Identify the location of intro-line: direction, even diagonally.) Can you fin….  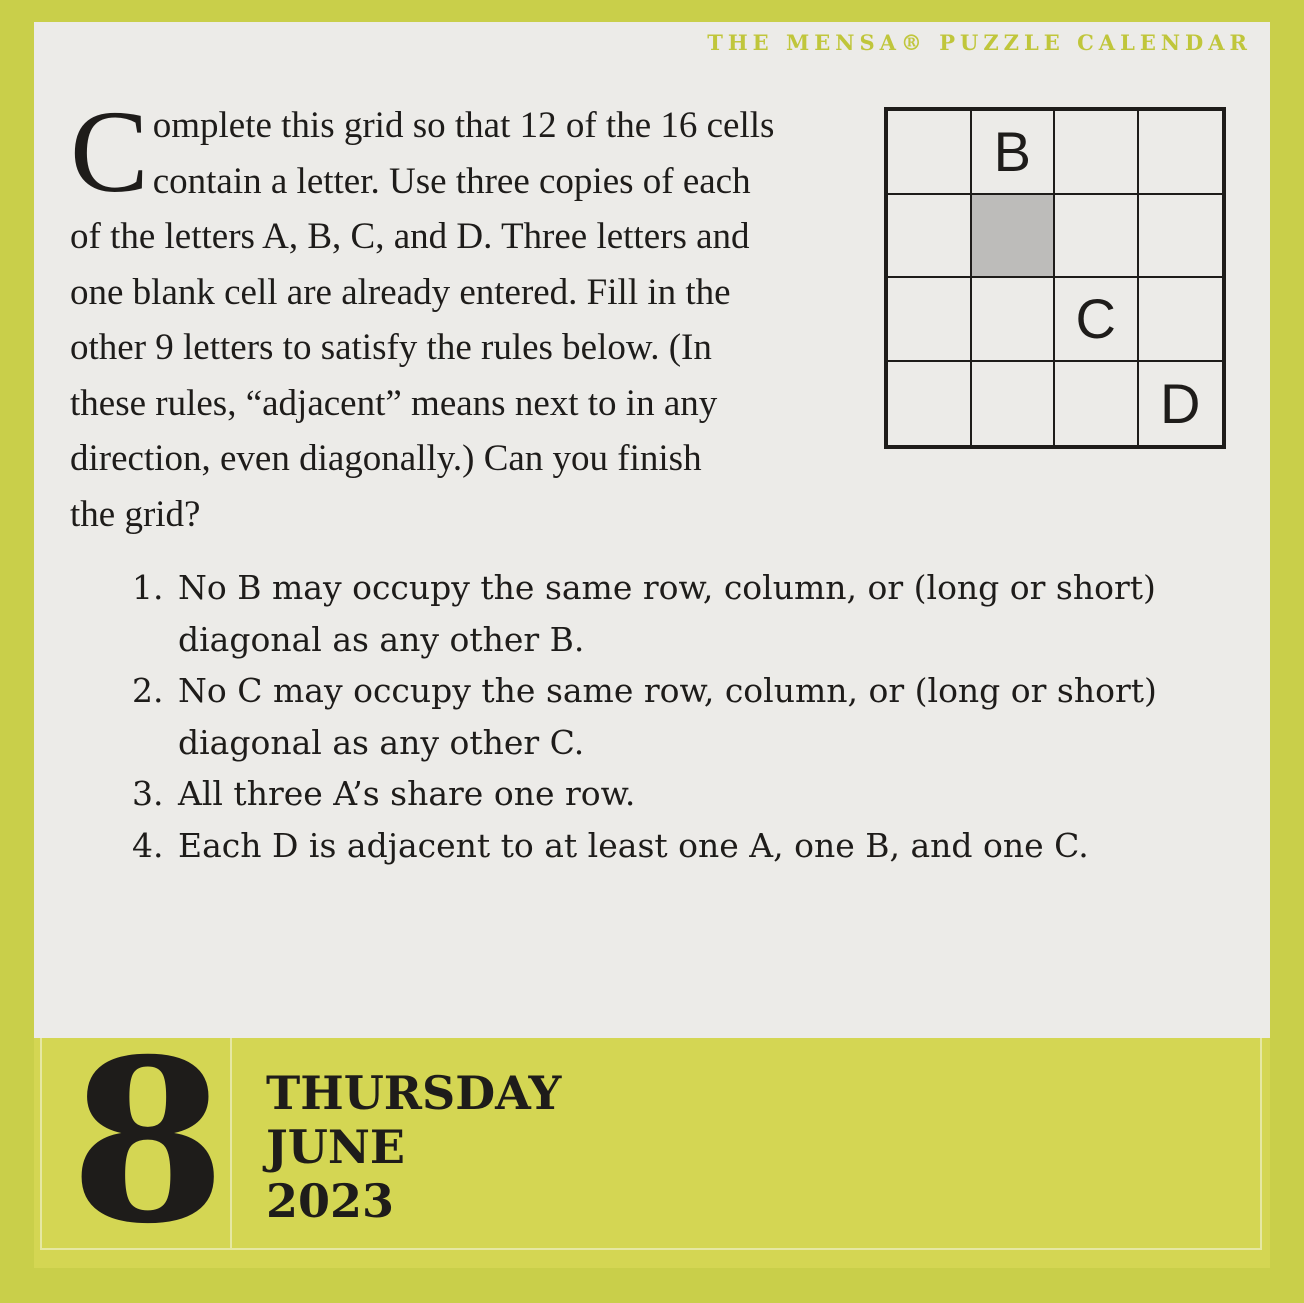
(386, 458).